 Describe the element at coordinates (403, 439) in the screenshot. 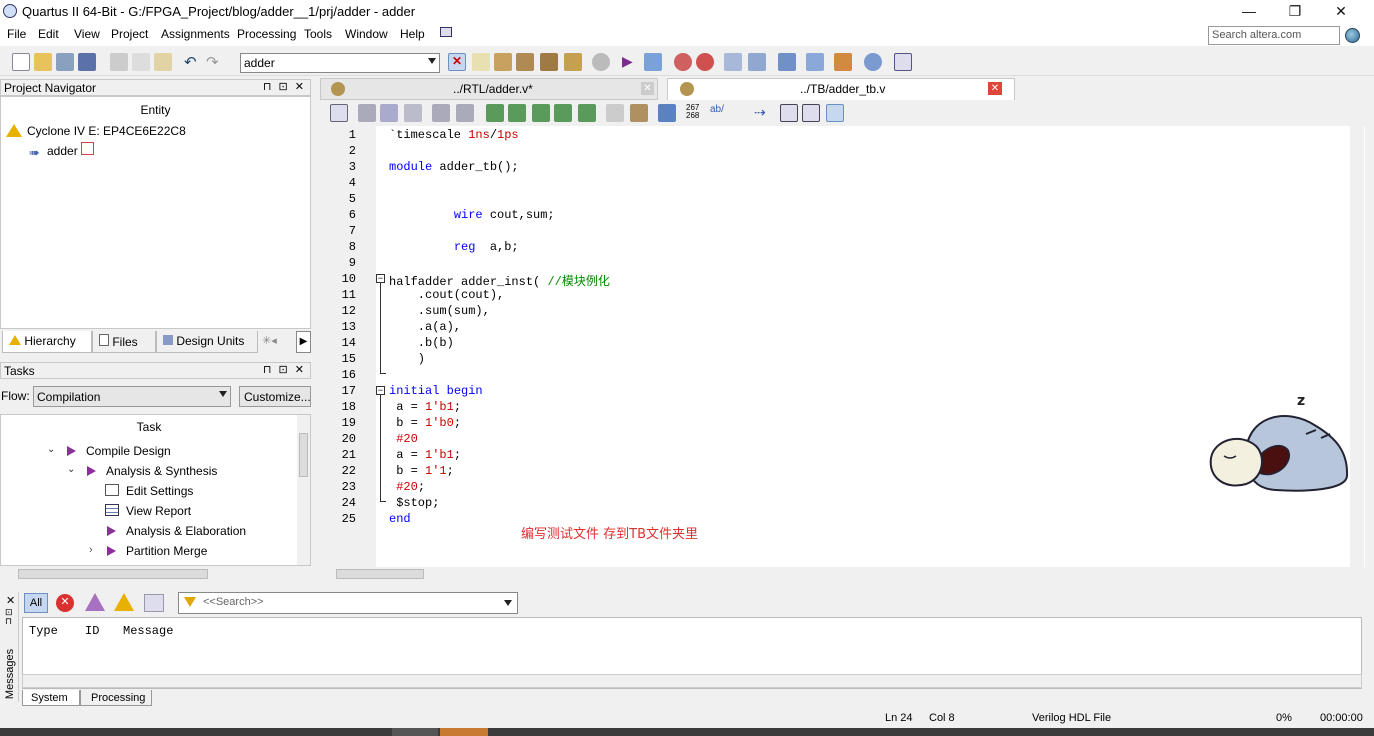

I see `code-line: #20` at that location.